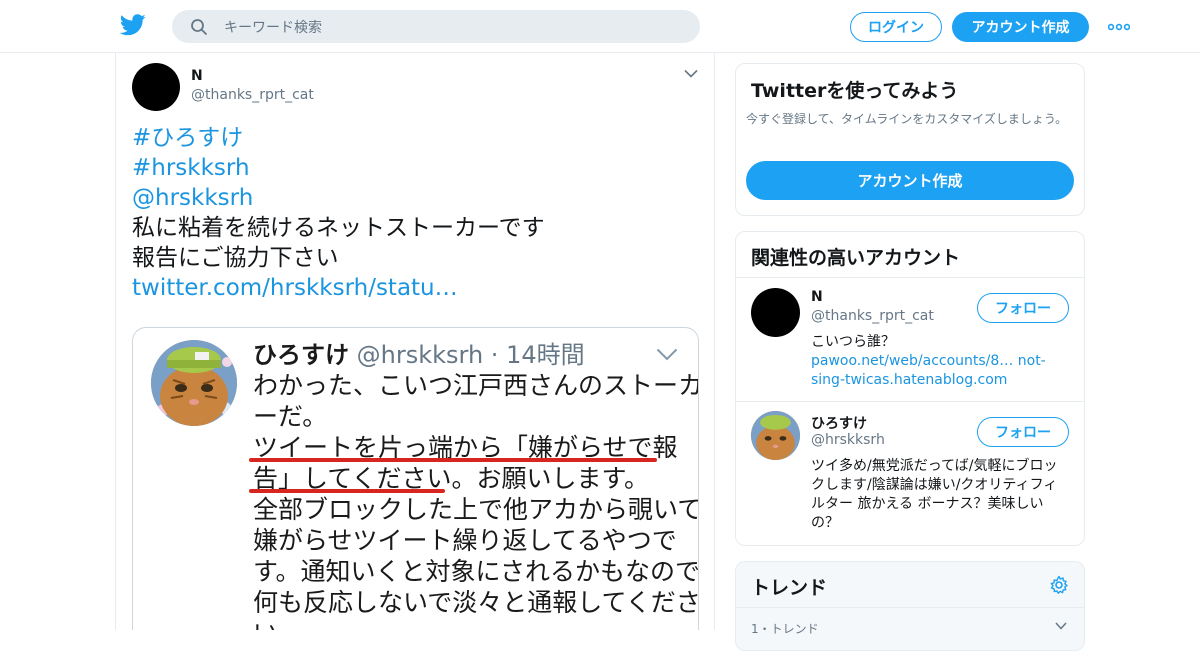  Describe the element at coordinates (235, 258) in the screenshot. I see `tweet-text-line: 報告にご協力下さい` at that location.